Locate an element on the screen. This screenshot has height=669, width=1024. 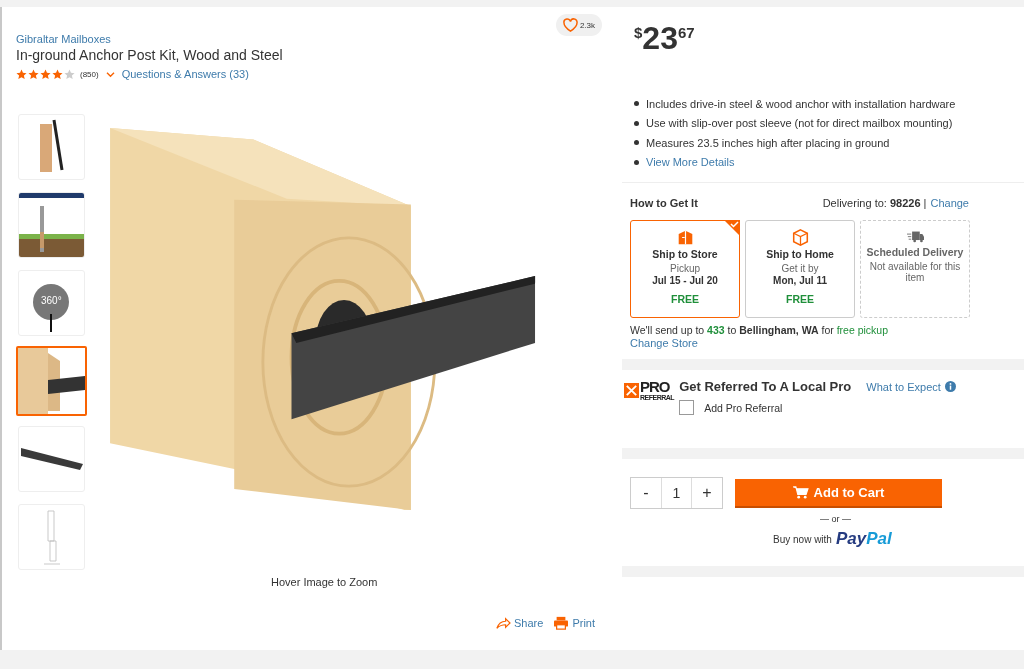
price-cents: 67 is located at coordinates (686, 32).